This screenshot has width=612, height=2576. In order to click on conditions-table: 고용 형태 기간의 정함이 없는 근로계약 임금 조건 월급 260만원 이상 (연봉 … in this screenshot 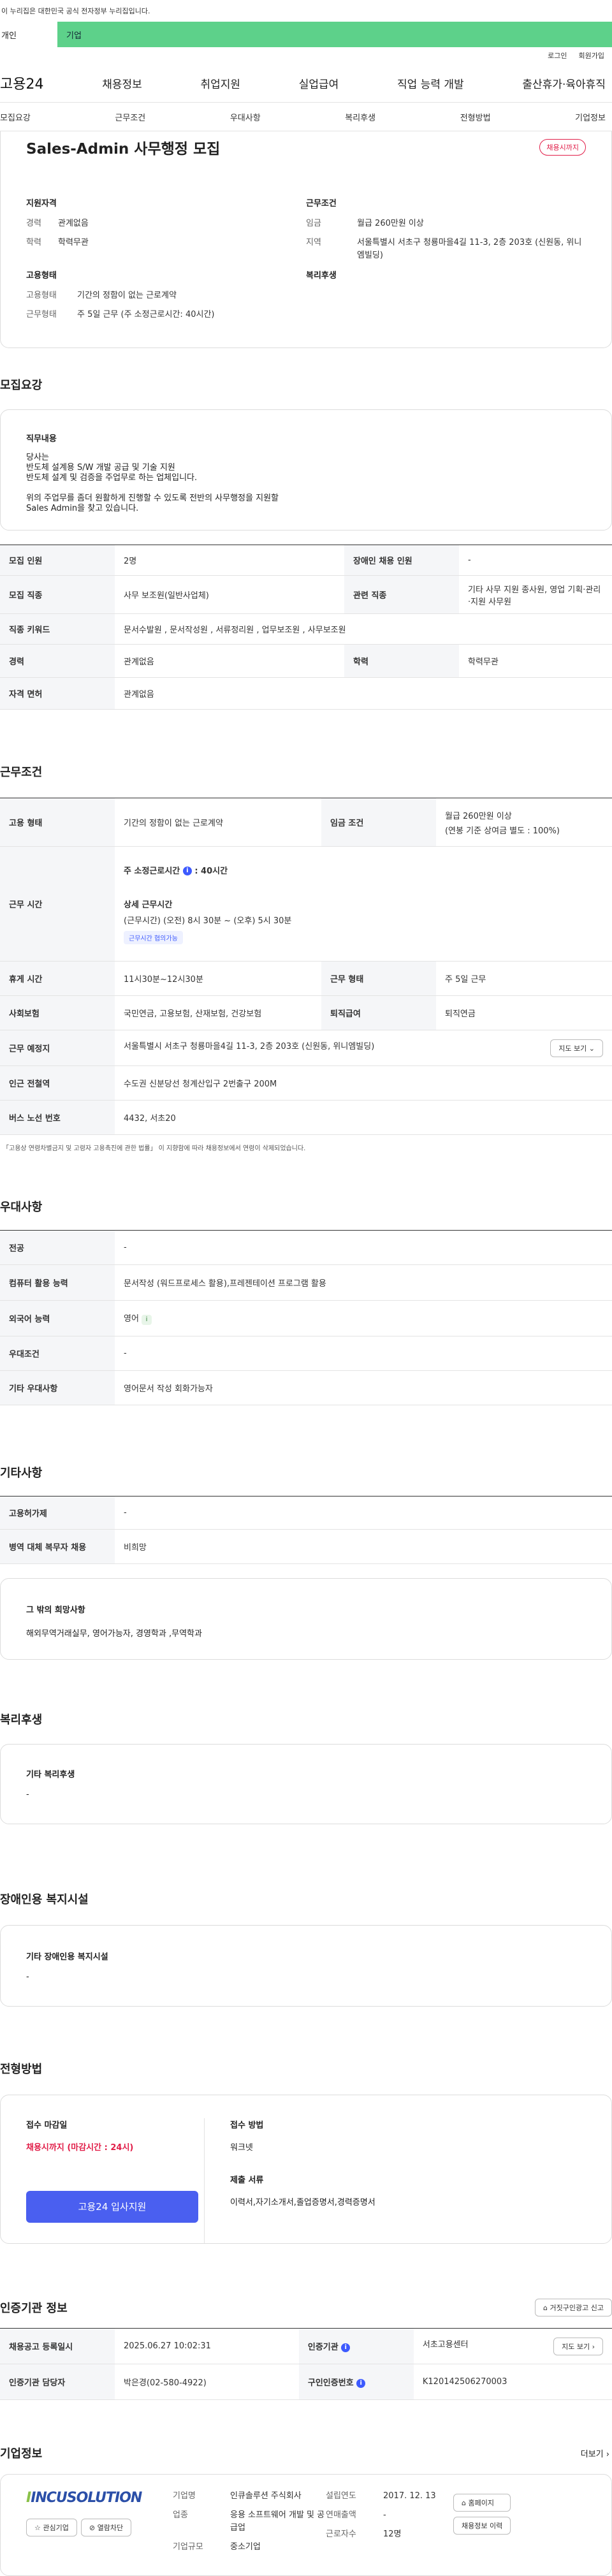, I will do `click(306, 967)`.